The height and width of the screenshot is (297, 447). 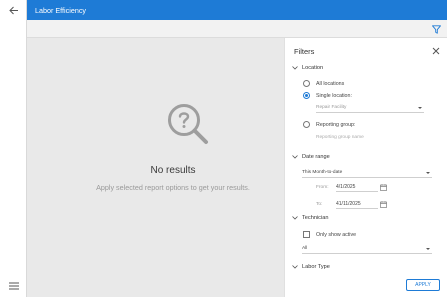 What do you see at coordinates (334, 95) in the screenshot?
I see `single-location-label: Single location:` at bounding box center [334, 95].